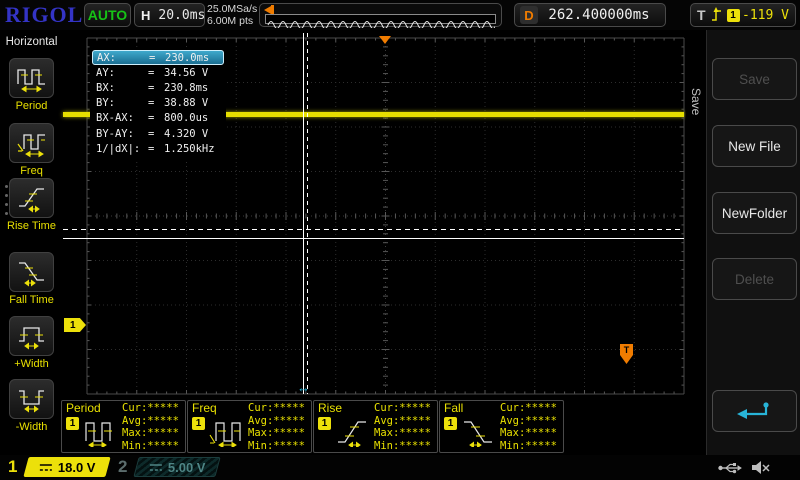  What do you see at coordinates (765, 15) in the screenshot?
I see `trigger-level-value: -119 V` at bounding box center [765, 15].